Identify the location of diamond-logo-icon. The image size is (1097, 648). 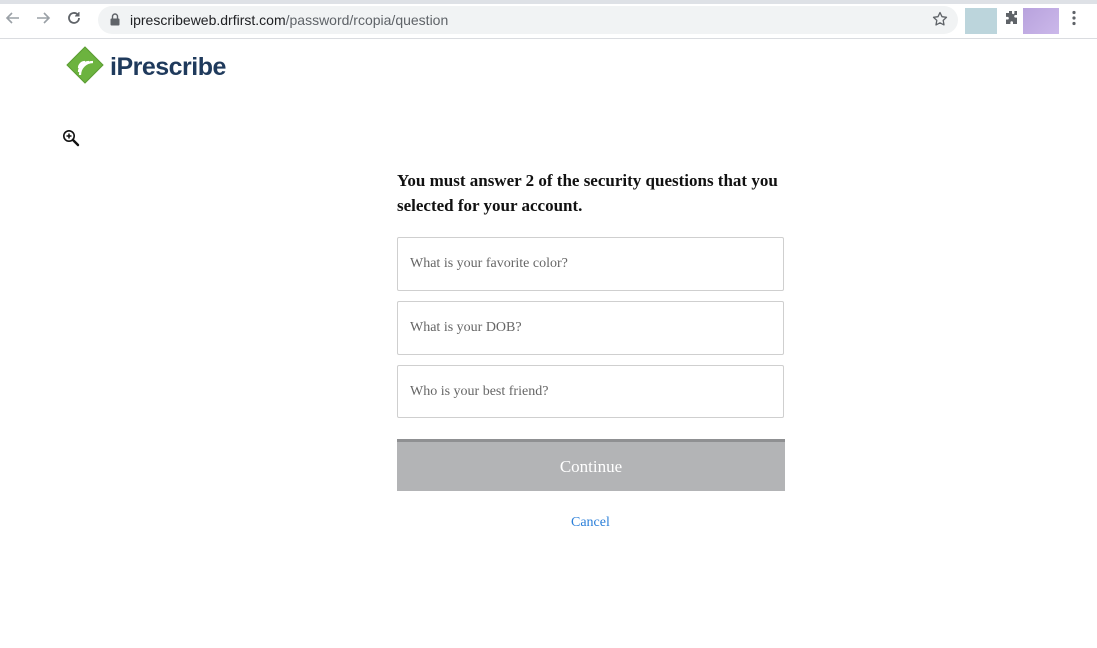
(85, 67).